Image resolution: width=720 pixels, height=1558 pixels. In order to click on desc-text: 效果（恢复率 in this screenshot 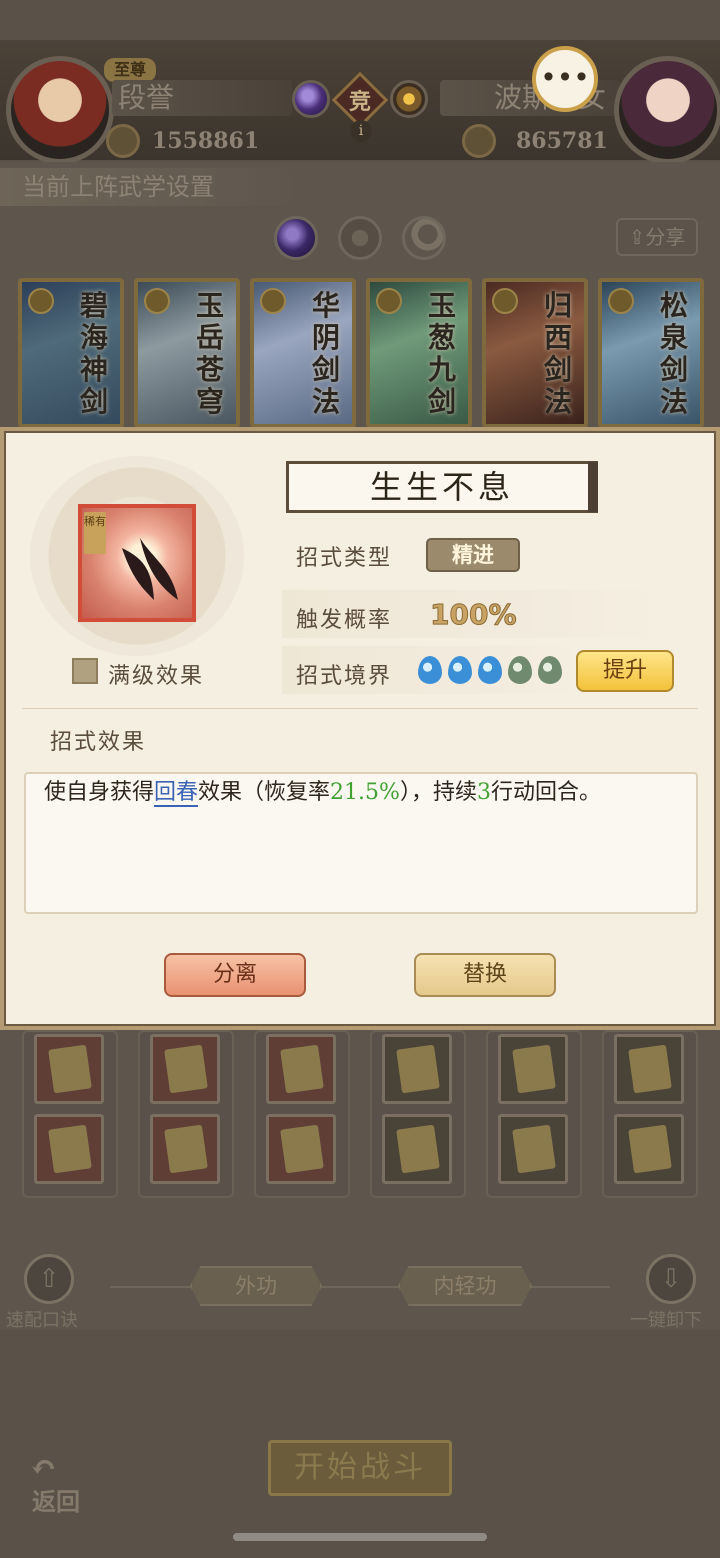, I will do `click(264, 792)`.